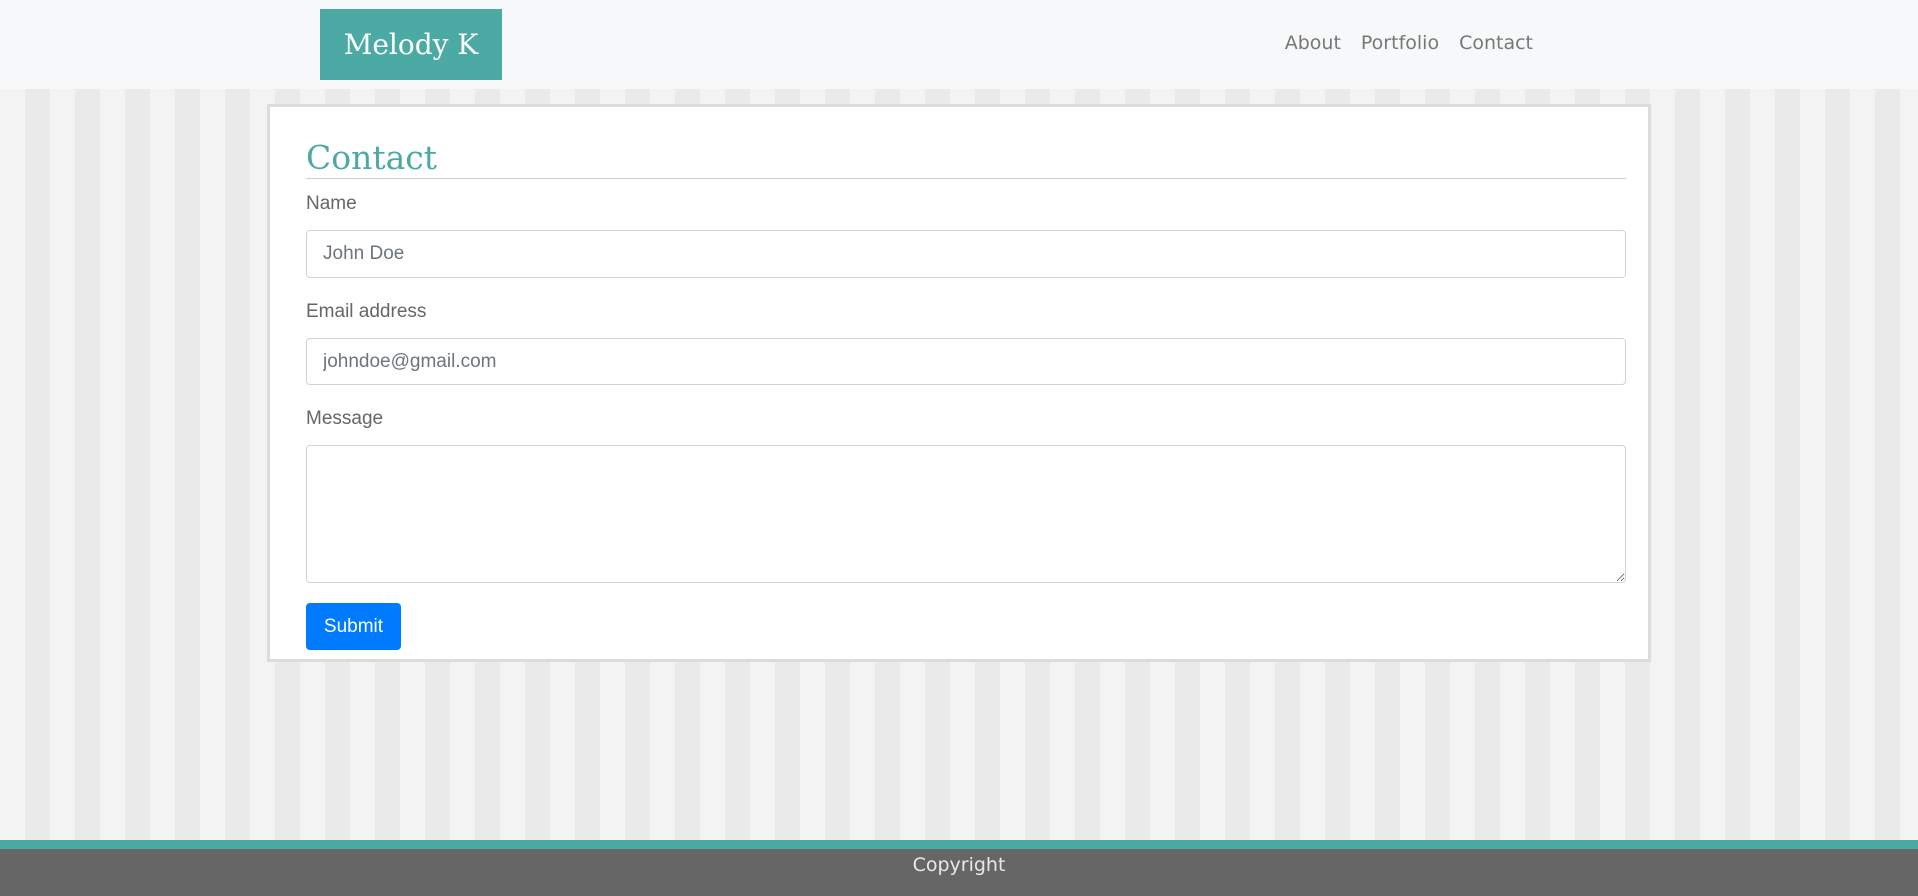 The height and width of the screenshot is (896, 1918). I want to click on footer: Copyright, so click(959, 872).